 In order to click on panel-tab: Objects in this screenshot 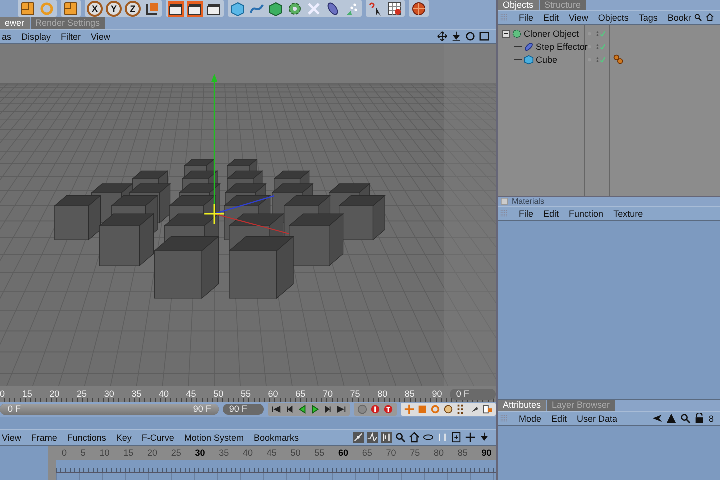, I will do `click(518, 5)`.